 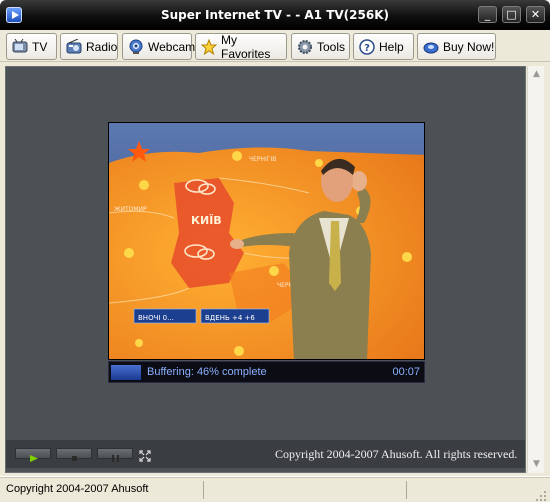 I want to click on buy-now-label: Buy Now!, so click(x=469, y=46).